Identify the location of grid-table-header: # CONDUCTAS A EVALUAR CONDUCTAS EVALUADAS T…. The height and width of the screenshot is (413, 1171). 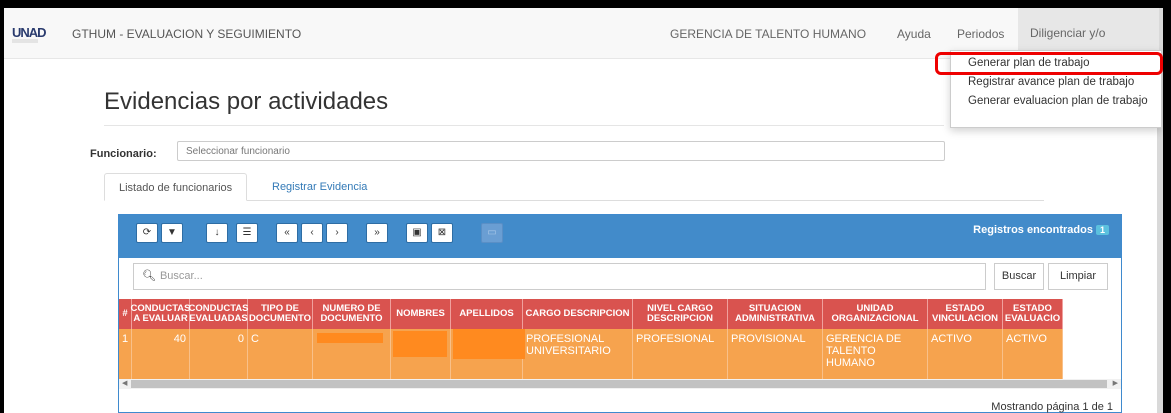
(591, 314).